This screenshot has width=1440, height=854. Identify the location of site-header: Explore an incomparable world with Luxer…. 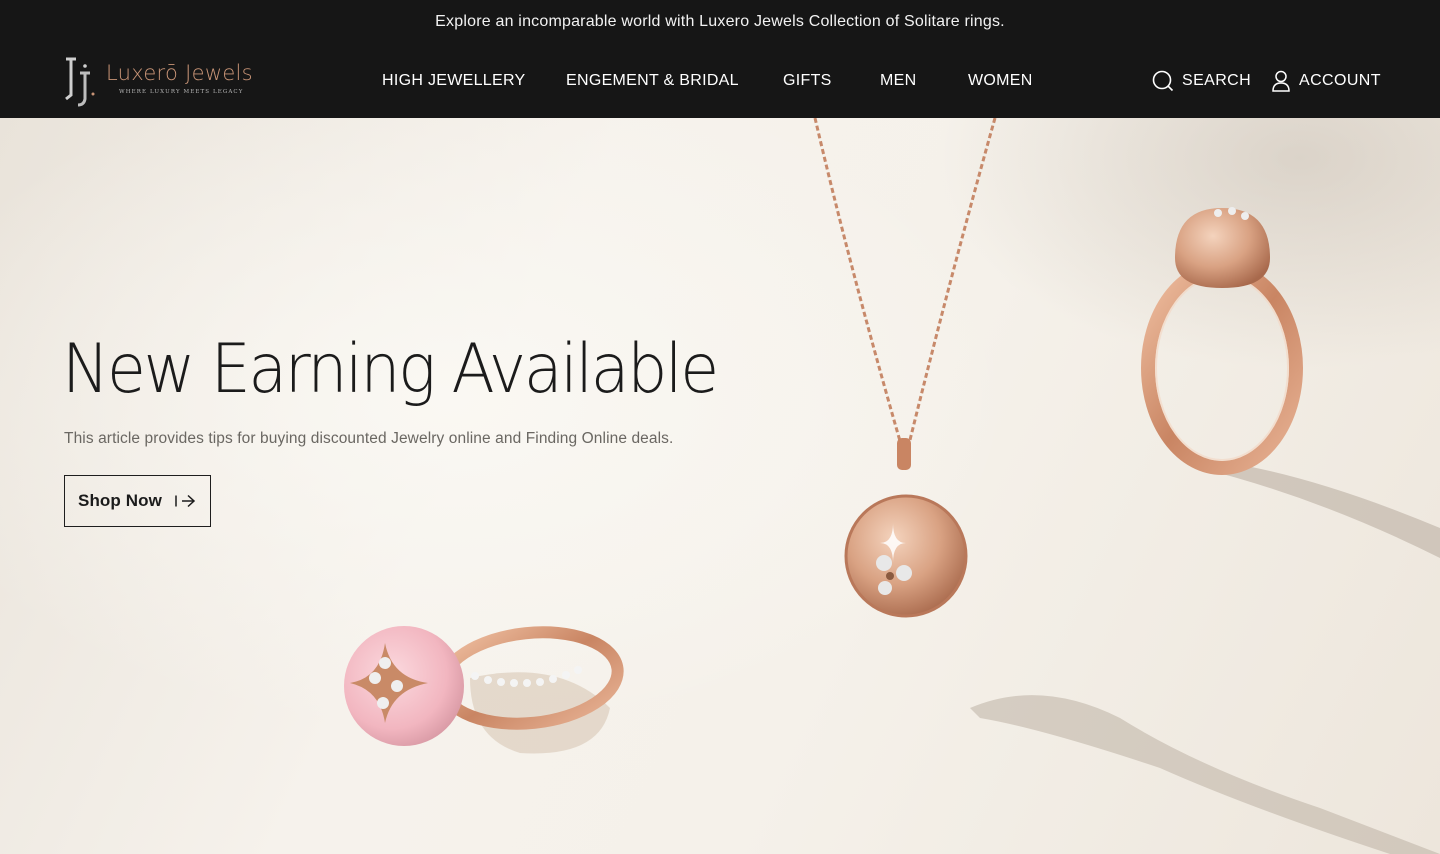
(720, 59).